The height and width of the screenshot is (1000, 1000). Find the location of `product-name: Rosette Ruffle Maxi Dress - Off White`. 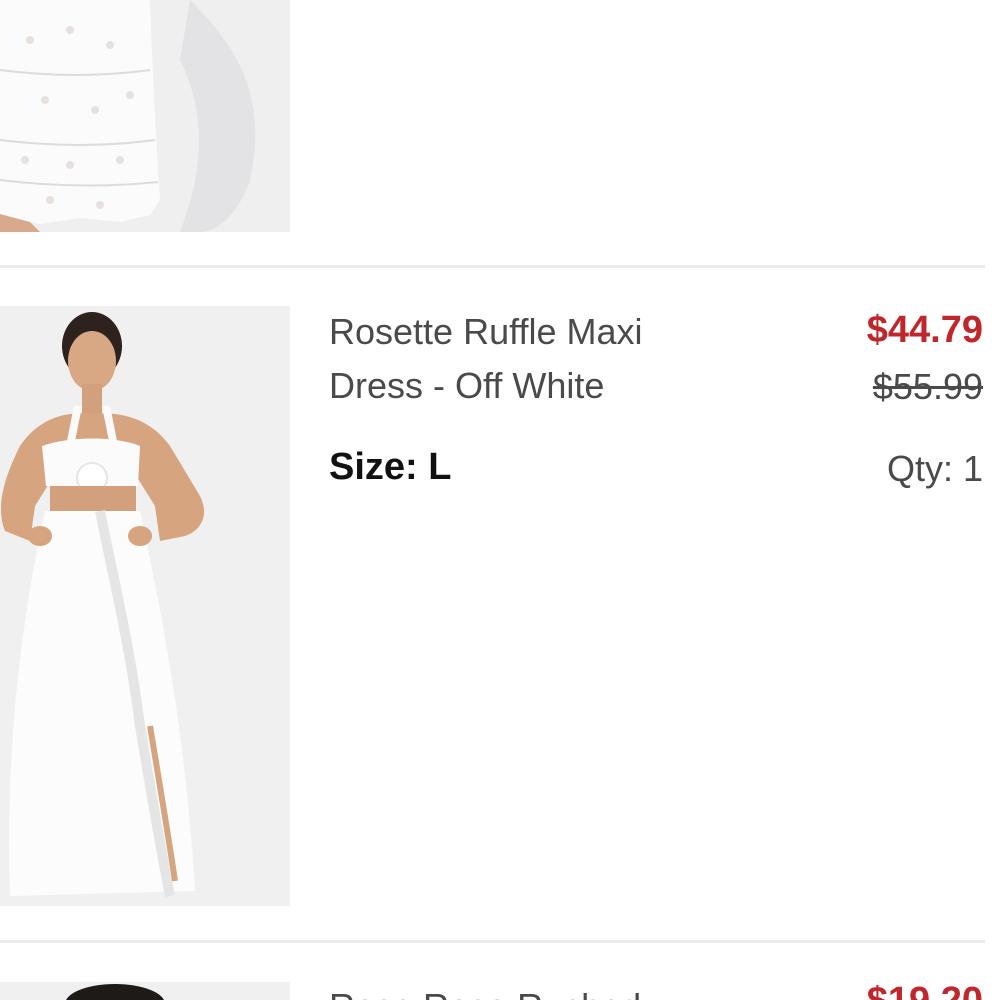

product-name: Rosette Ruffle Maxi Dress - Off White is located at coordinates (539, 359).